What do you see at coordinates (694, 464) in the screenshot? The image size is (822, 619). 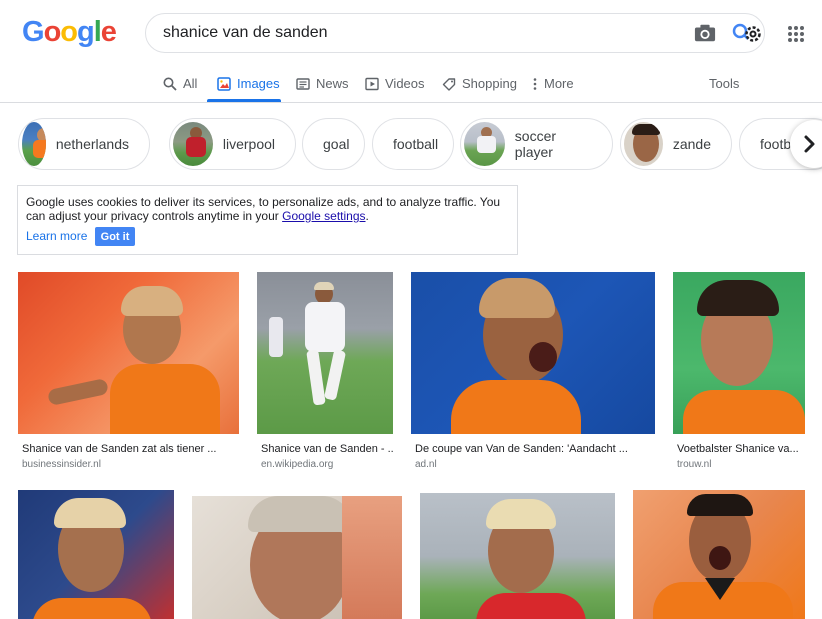 I see `result-source: trouw.nl` at bounding box center [694, 464].